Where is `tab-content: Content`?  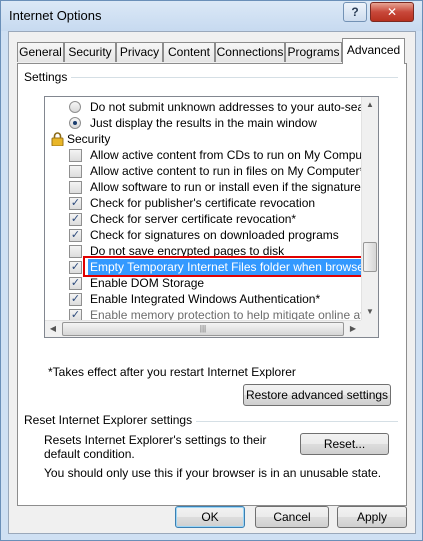
tab-content: Content is located at coordinates (189, 52).